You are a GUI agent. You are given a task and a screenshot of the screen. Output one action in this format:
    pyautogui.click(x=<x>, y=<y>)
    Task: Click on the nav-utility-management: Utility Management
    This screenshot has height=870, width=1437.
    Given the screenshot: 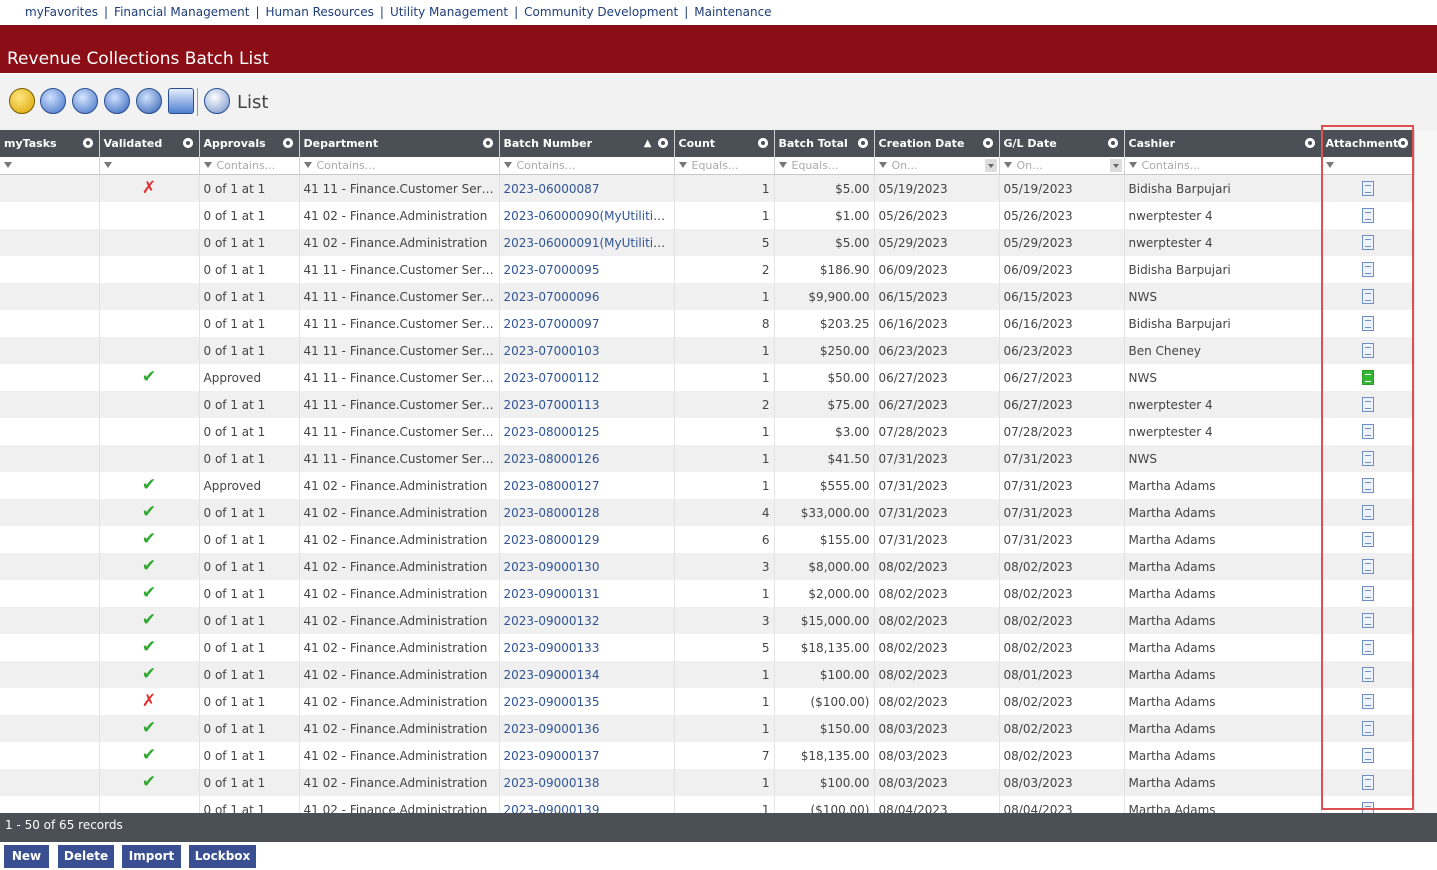 What is the action you would take?
    pyautogui.click(x=449, y=12)
    